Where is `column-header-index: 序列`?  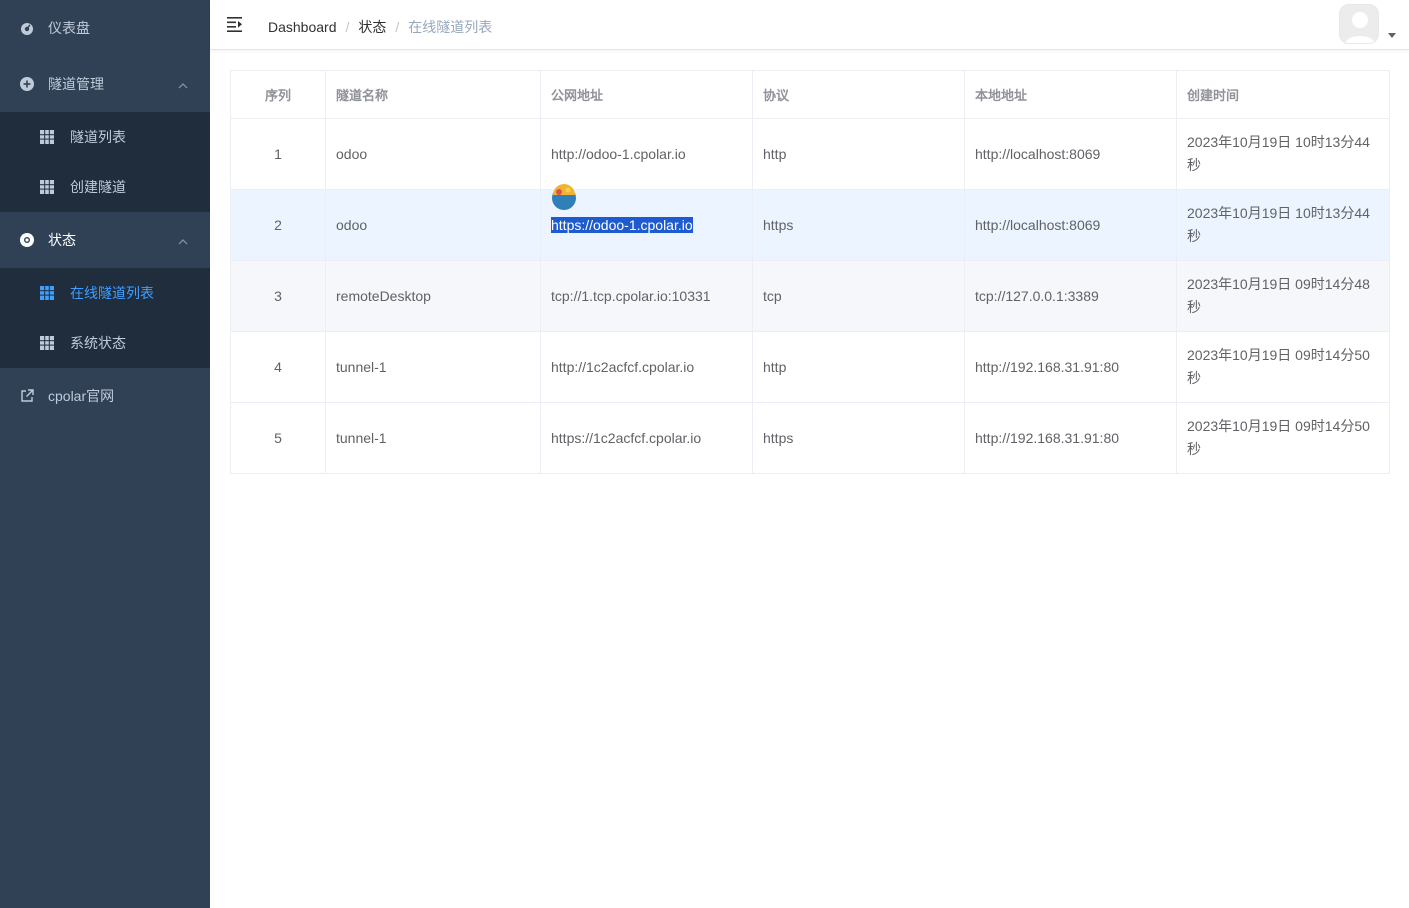
column-header-index: 序列 is located at coordinates (278, 94).